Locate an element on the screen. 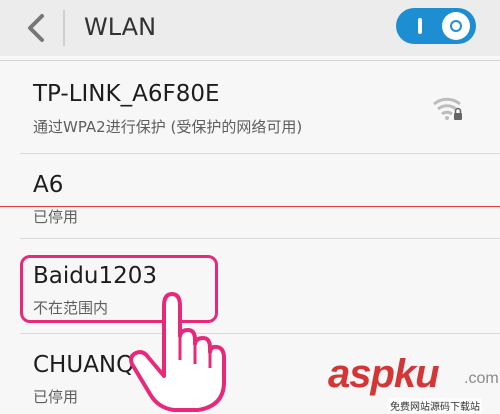 This screenshot has width=500, height=414. chevron-left-icon is located at coordinates (38, 28).